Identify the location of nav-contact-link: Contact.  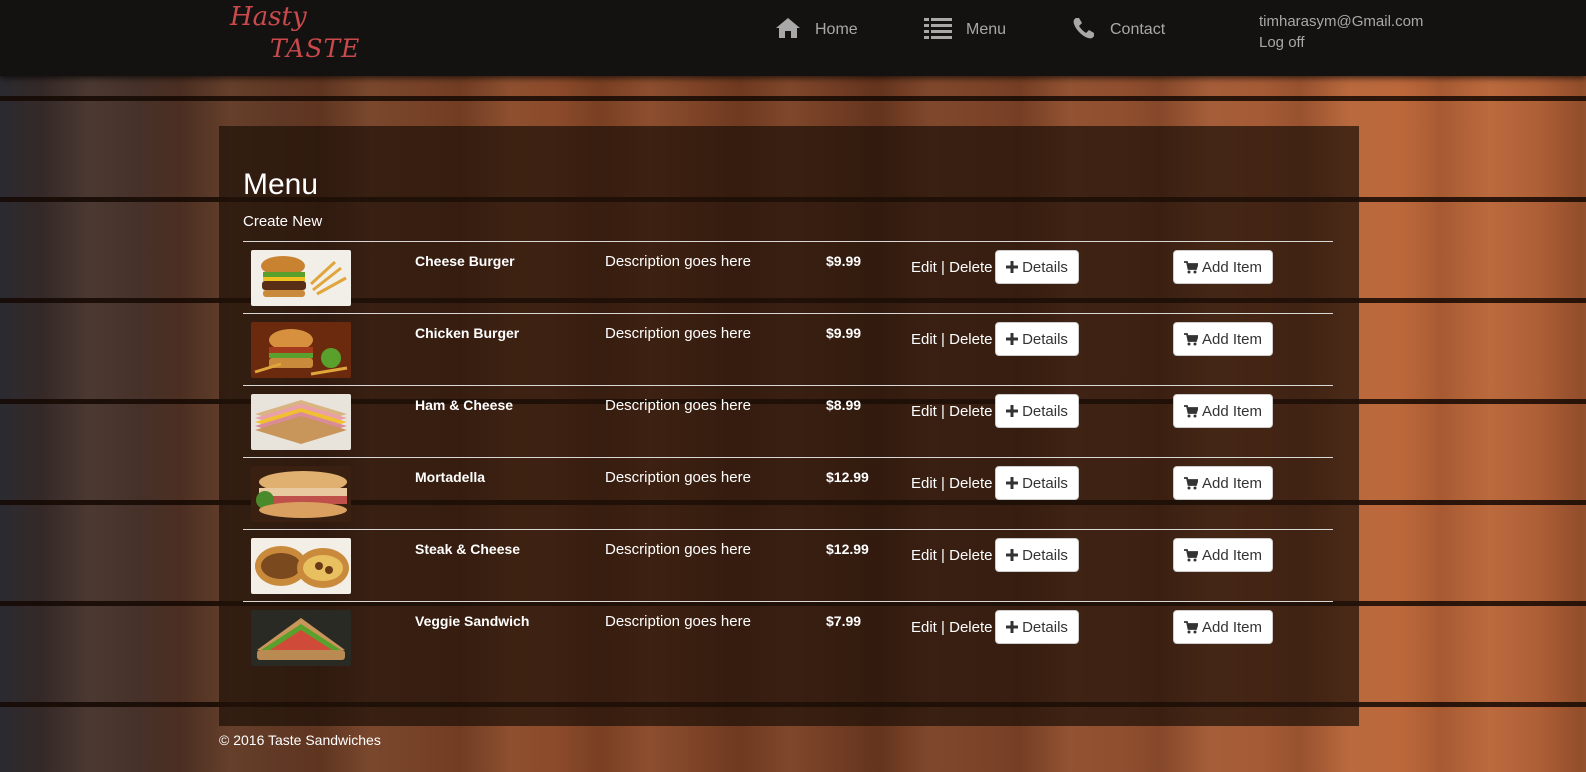
(1118, 30).